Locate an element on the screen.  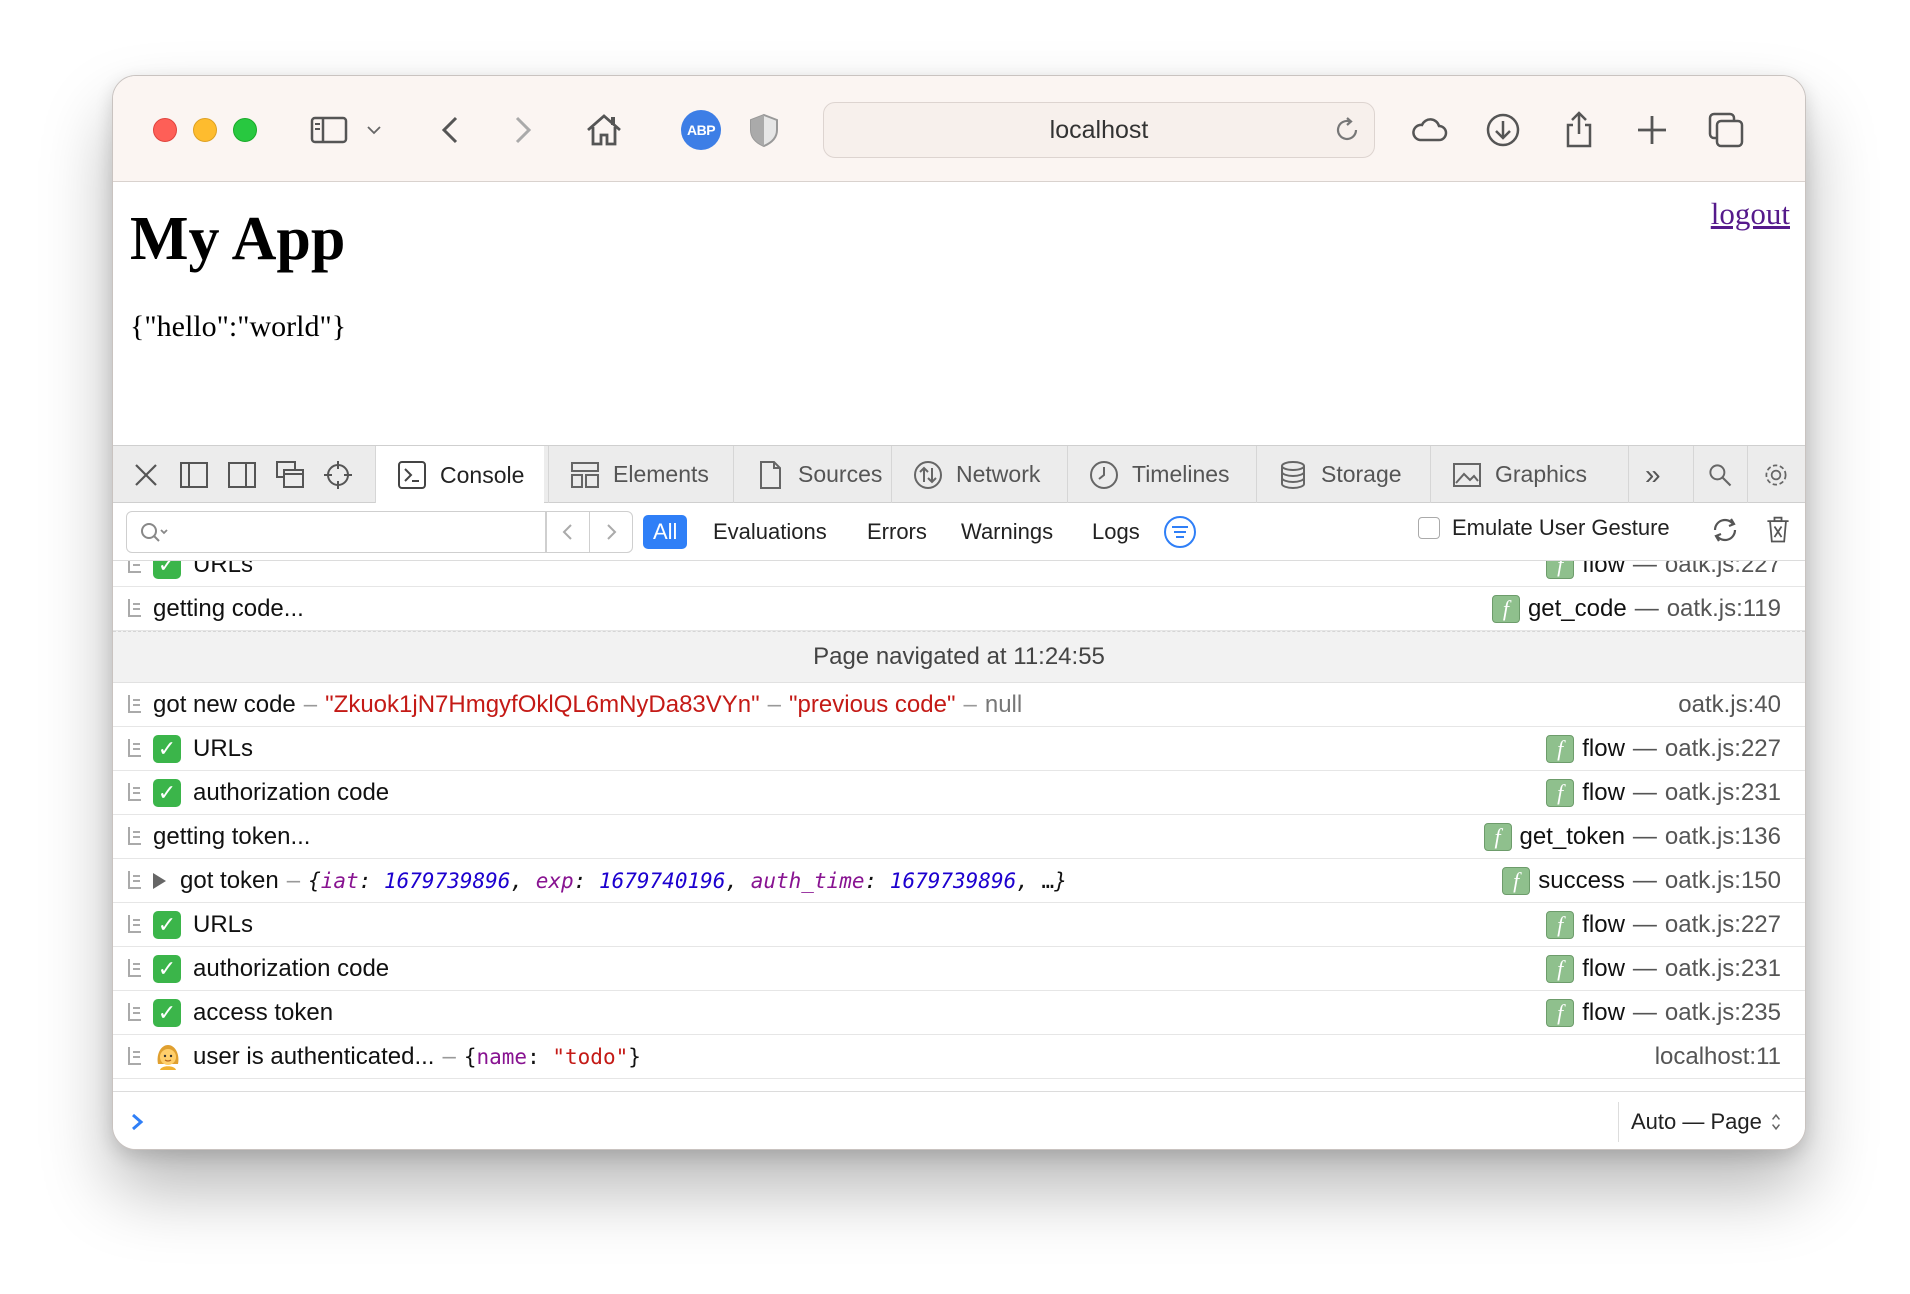
more-tabs-button: » is located at coordinates (1652, 474).